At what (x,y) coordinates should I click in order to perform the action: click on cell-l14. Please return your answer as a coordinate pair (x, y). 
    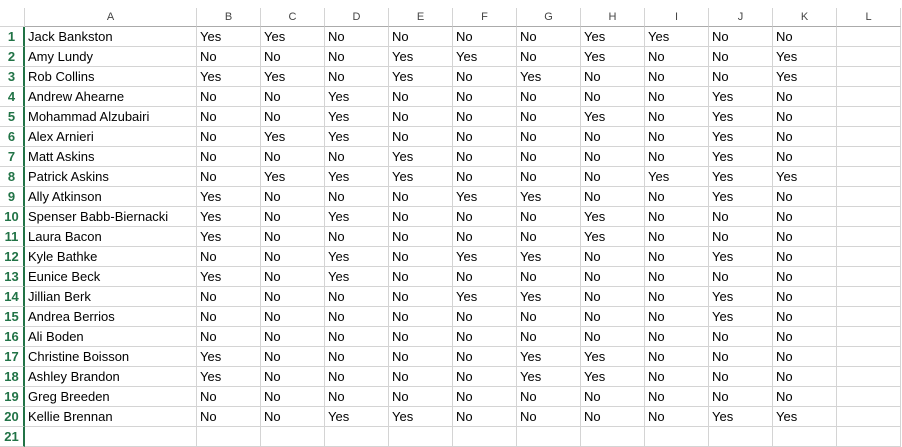
    Looking at the image, I should click on (869, 297).